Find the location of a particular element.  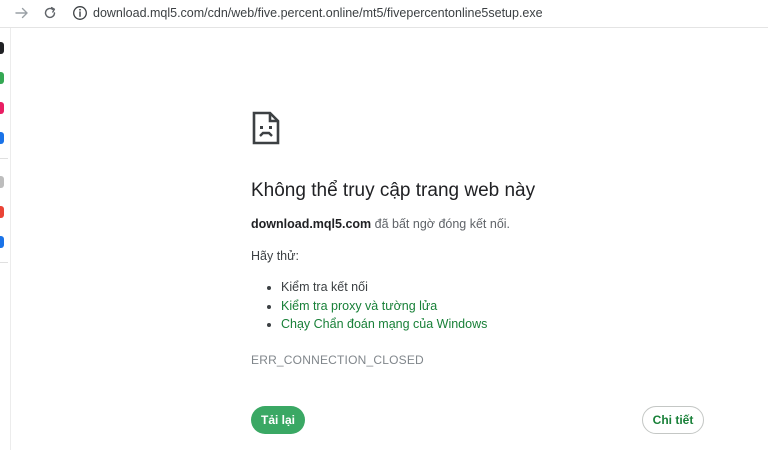

suggestion-network-diagnostics-link: Chạy Chẩn đoán mạng của Windows is located at coordinates (384, 324).